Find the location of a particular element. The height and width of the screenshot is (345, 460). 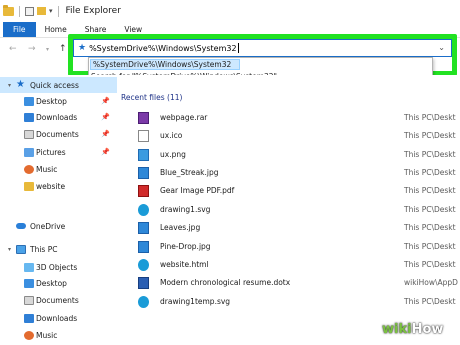

sidebar-item-label: Documents is located at coordinates (57, 300).